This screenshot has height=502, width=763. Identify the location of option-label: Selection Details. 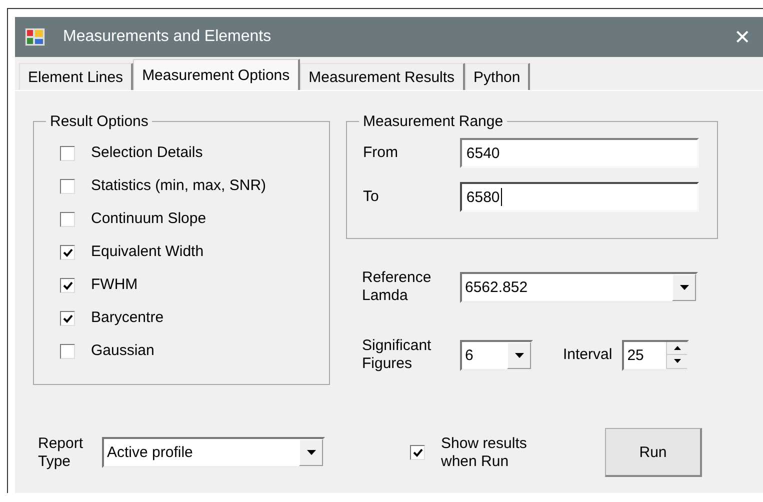
(147, 153).